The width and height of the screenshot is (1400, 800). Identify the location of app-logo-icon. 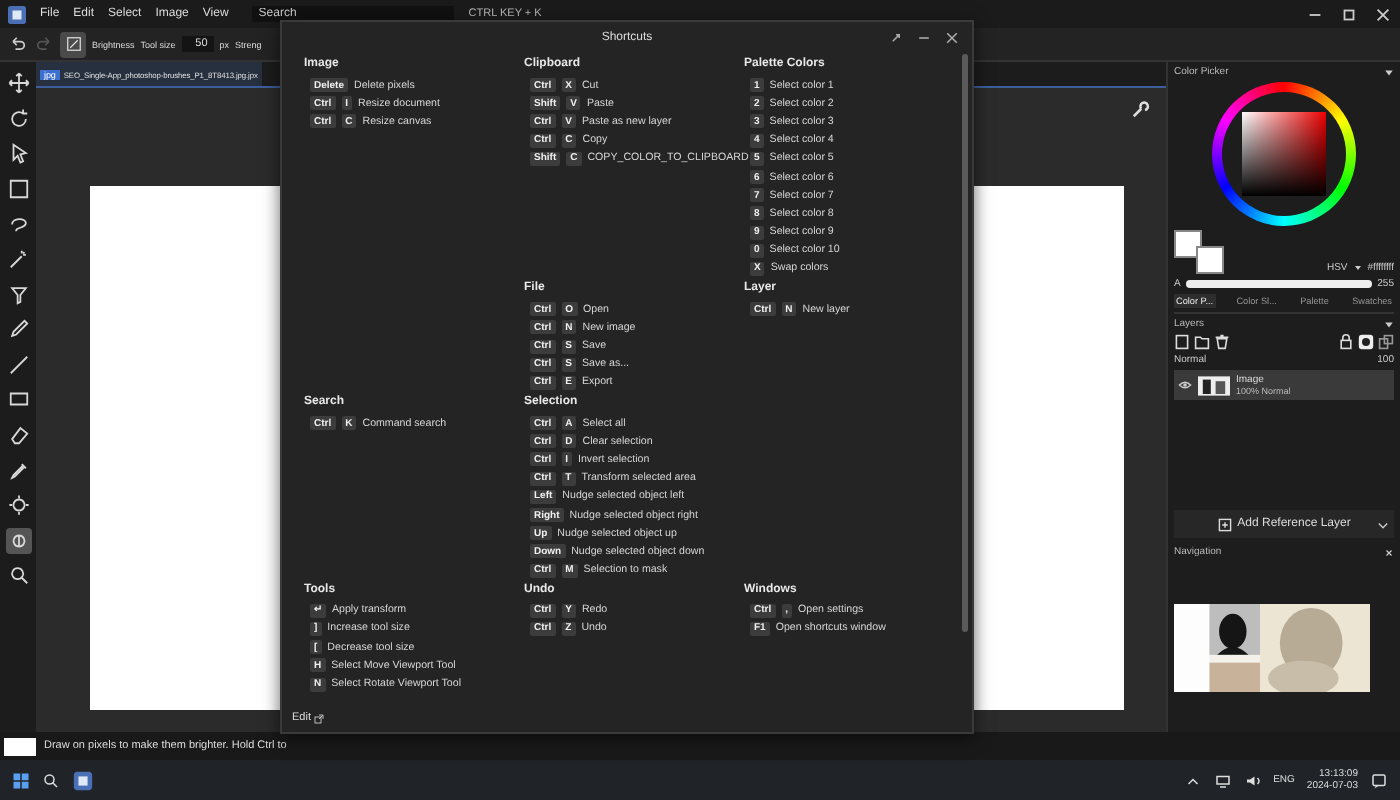
(17, 14).